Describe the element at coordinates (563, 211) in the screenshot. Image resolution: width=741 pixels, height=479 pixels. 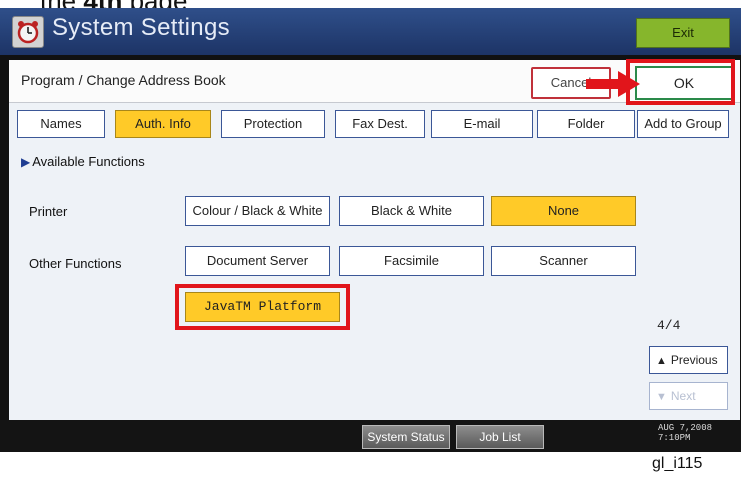
I see `printer-none-button: None` at that location.